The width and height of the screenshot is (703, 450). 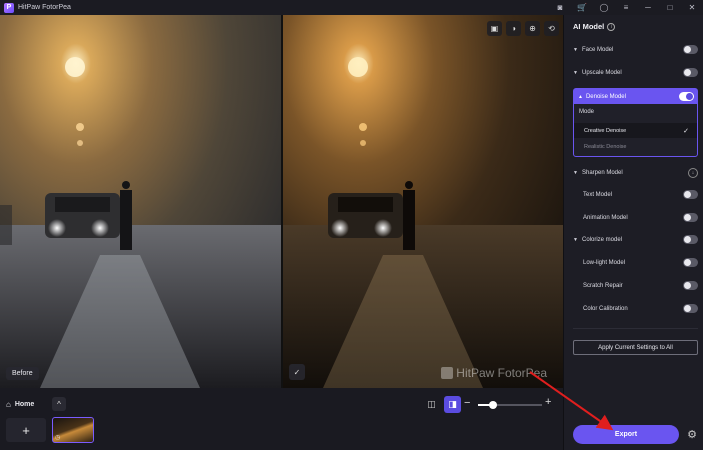 What do you see at coordinates (598, 195) in the screenshot?
I see `model-label: Text Model` at bounding box center [598, 195].